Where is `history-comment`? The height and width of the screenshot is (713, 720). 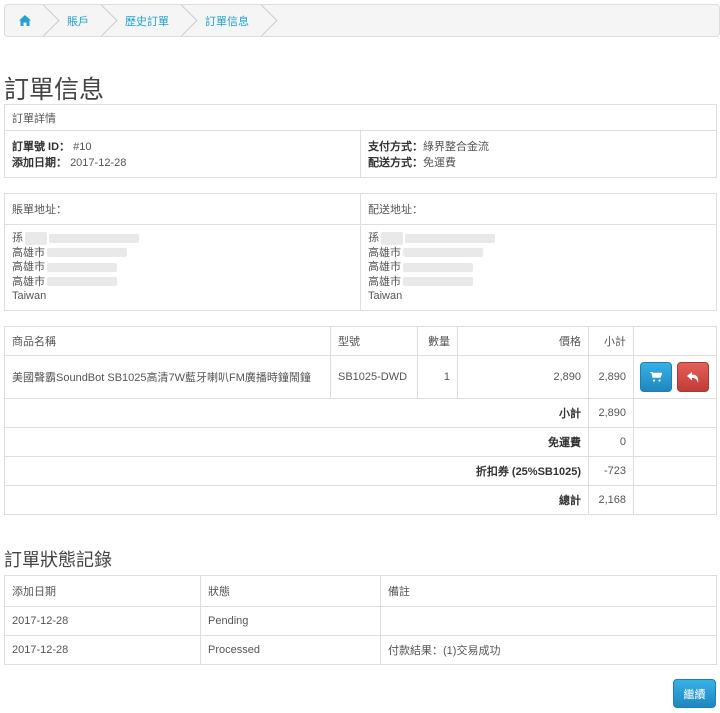
history-comment is located at coordinates (548, 621).